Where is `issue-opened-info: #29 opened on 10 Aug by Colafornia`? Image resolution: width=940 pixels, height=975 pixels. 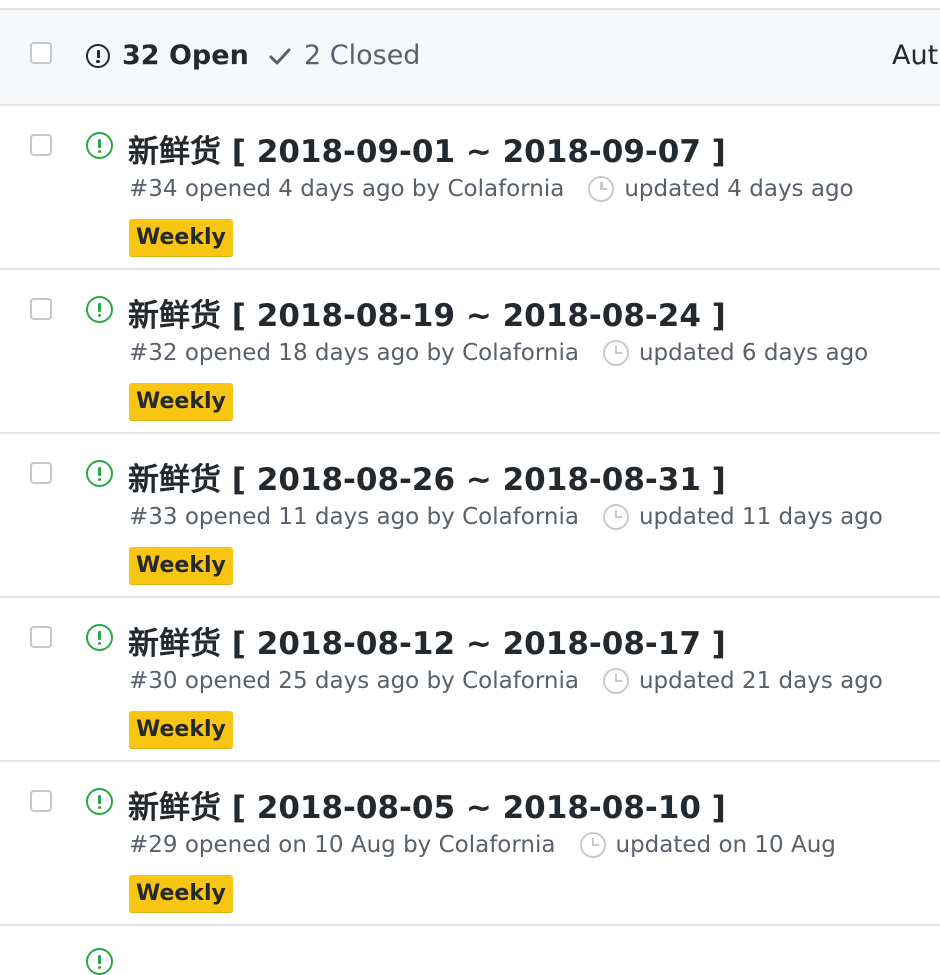 issue-opened-info: #29 opened on 10 Aug by Colafornia is located at coordinates (342, 845).